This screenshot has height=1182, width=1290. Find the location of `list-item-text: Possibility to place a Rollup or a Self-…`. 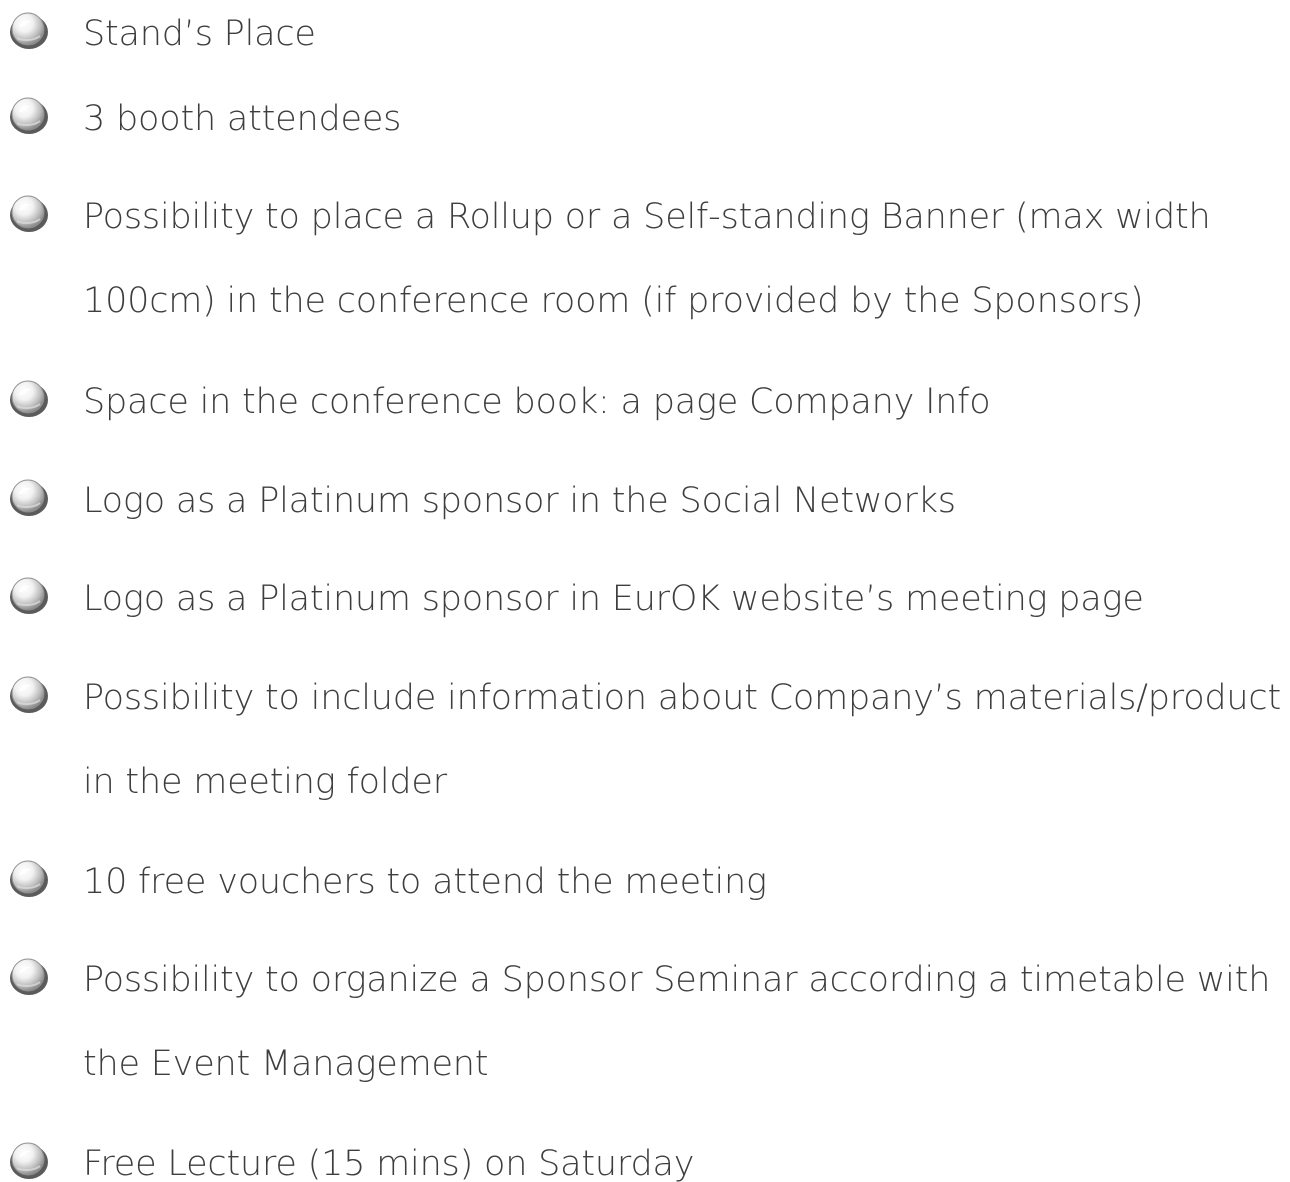

list-item-text: Possibility to place a Rollup or a Self-… is located at coordinates (647, 259).